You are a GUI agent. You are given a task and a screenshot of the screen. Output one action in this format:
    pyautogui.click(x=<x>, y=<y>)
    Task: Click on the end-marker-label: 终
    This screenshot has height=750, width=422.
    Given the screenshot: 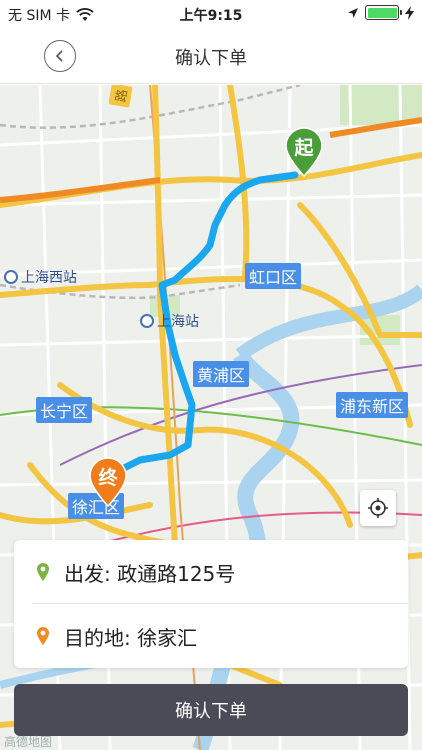 What is the action you would take?
    pyautogui.click(x=108, y=478)
    